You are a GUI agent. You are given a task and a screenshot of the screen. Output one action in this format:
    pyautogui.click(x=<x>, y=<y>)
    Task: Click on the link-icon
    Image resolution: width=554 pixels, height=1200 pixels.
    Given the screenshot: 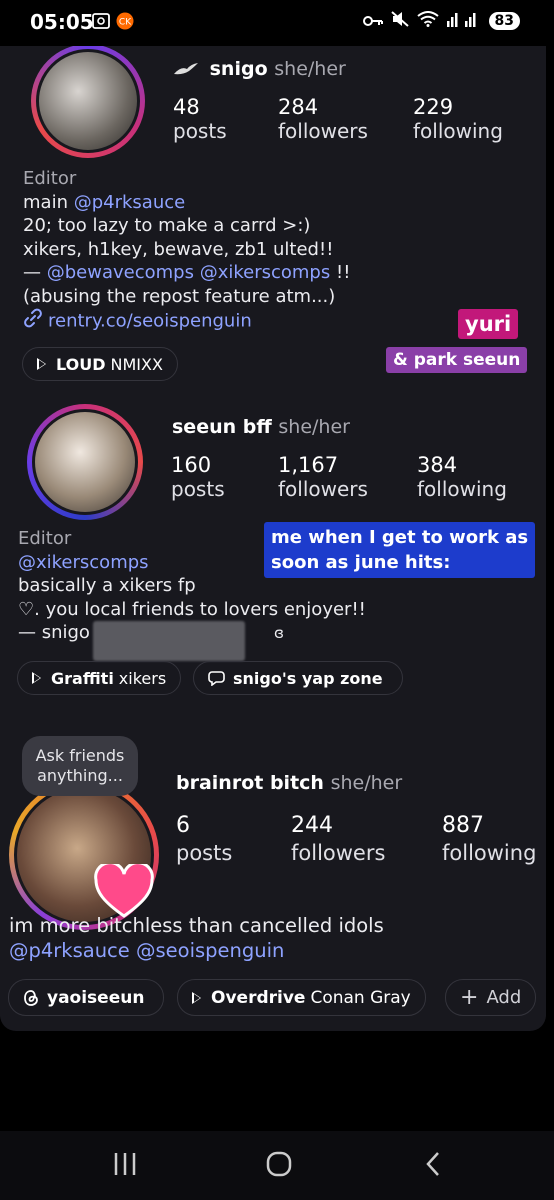 What is the action you would take?
    pyautogui.click(x=33, y=321)
    